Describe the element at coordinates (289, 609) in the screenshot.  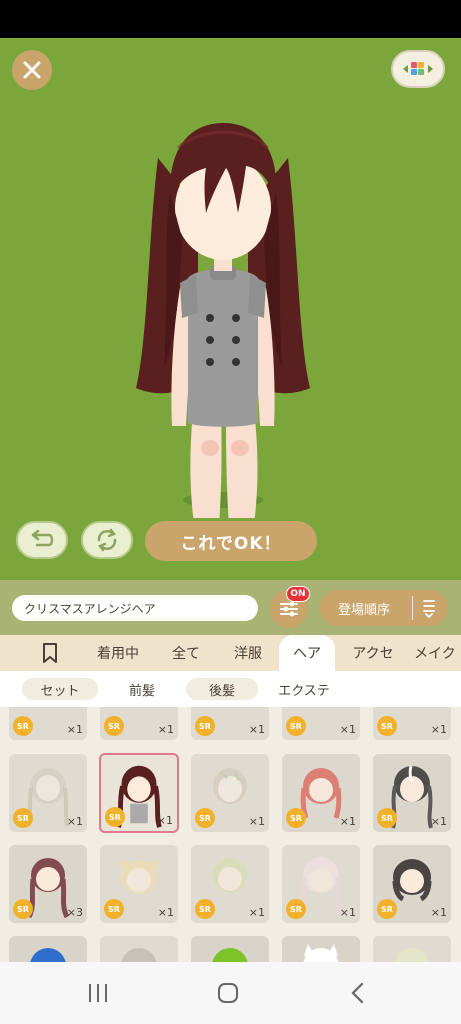
I see `sliders-icon` at that location.